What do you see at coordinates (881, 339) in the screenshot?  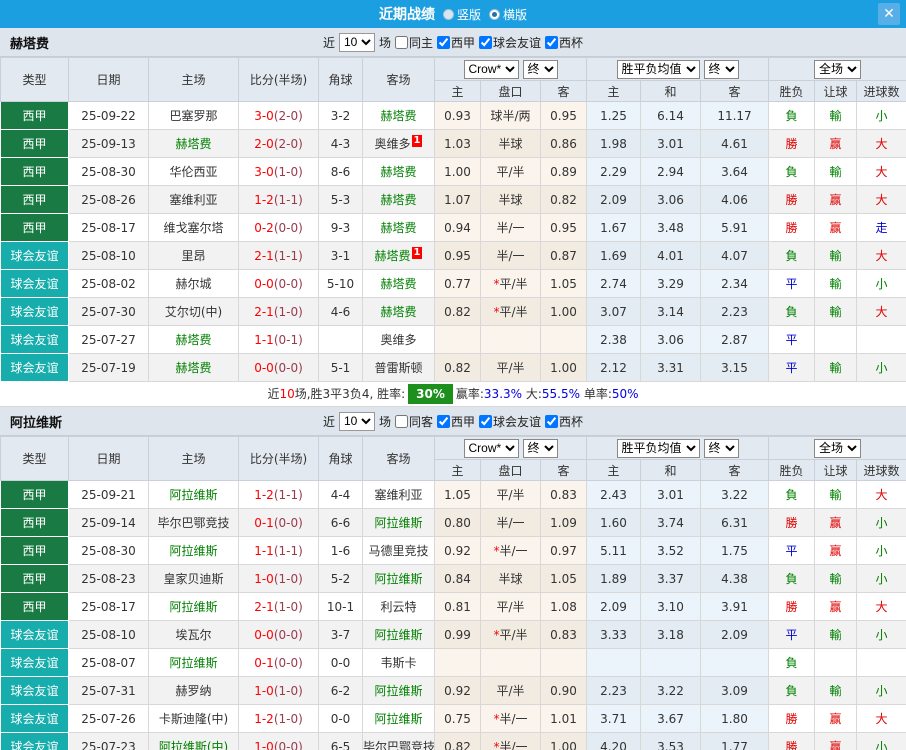 I see `cell-goals-result` at bounding box center [881, 339].